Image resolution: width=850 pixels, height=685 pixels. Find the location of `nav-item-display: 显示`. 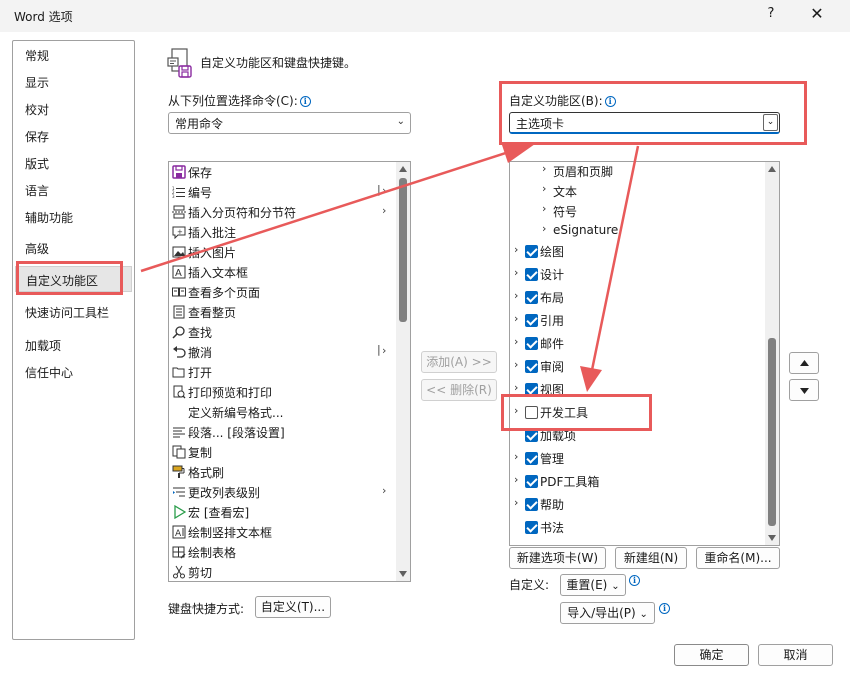

nav-item-display: 显示 is located at coordinates (37, 82).